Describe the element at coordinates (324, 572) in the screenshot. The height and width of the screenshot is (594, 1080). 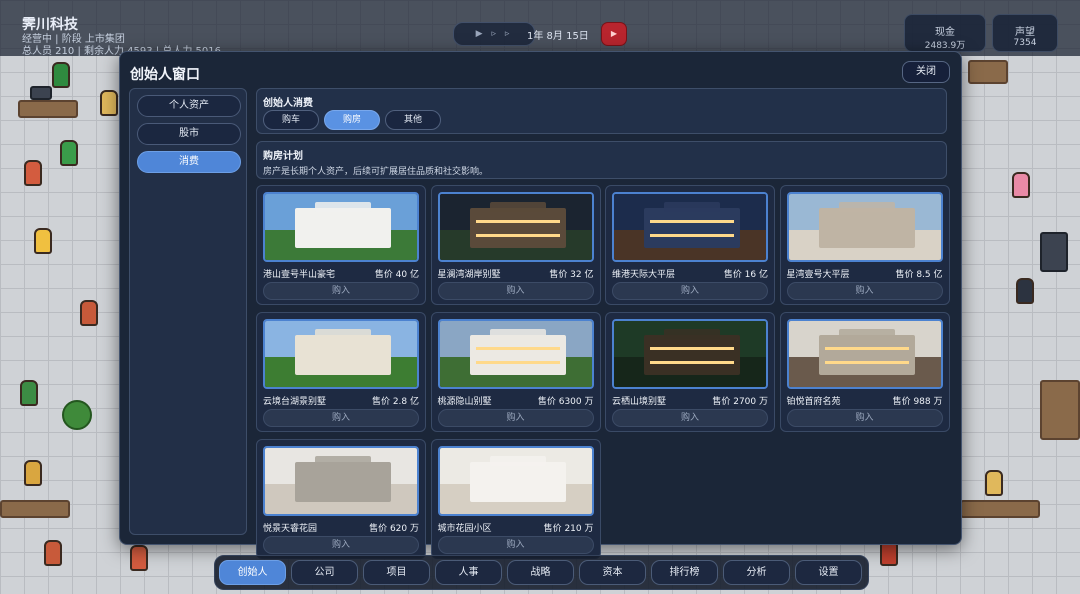
I see `nav-company: 公司` at that location.